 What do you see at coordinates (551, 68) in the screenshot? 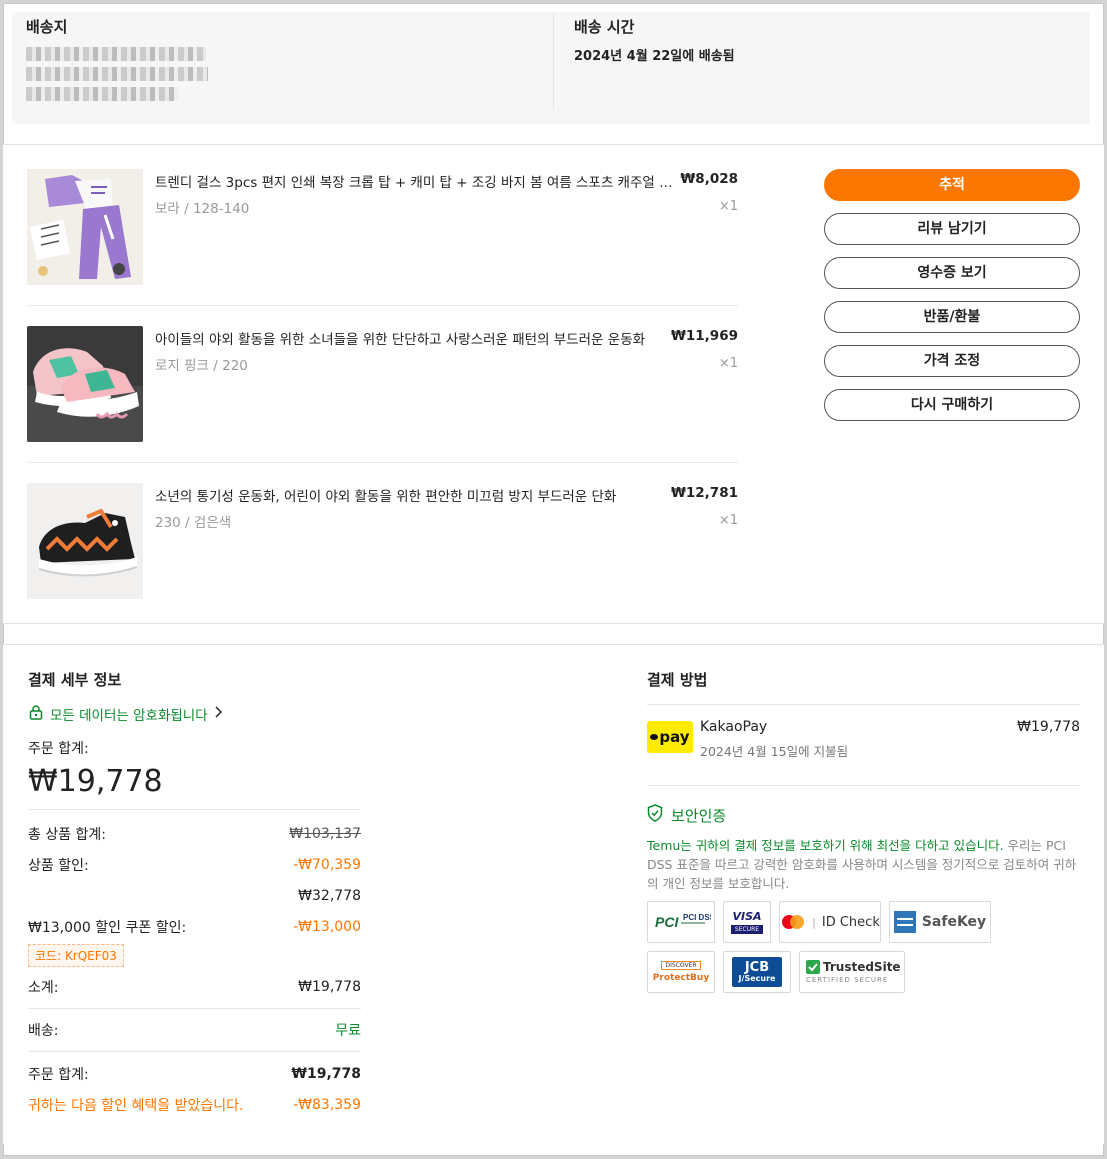
I see `shipping-info: 배송지 배송 시간 2024년 4월 22일에 배송됨` at bounding box center [551, 68].